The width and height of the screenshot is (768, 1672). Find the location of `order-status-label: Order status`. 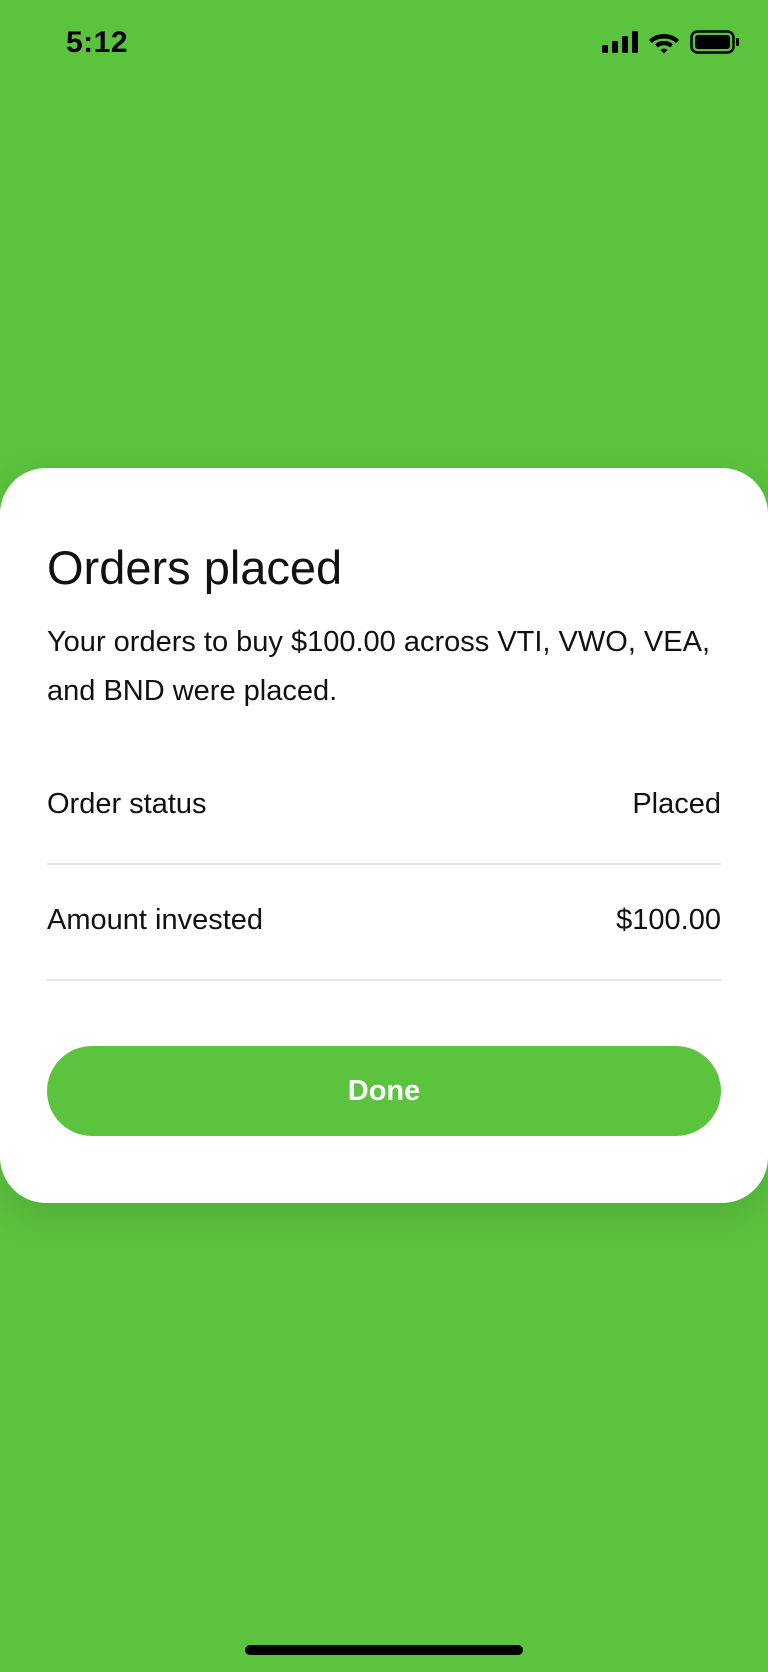

order-status-label: Order status is located at coordinates (127, 804).